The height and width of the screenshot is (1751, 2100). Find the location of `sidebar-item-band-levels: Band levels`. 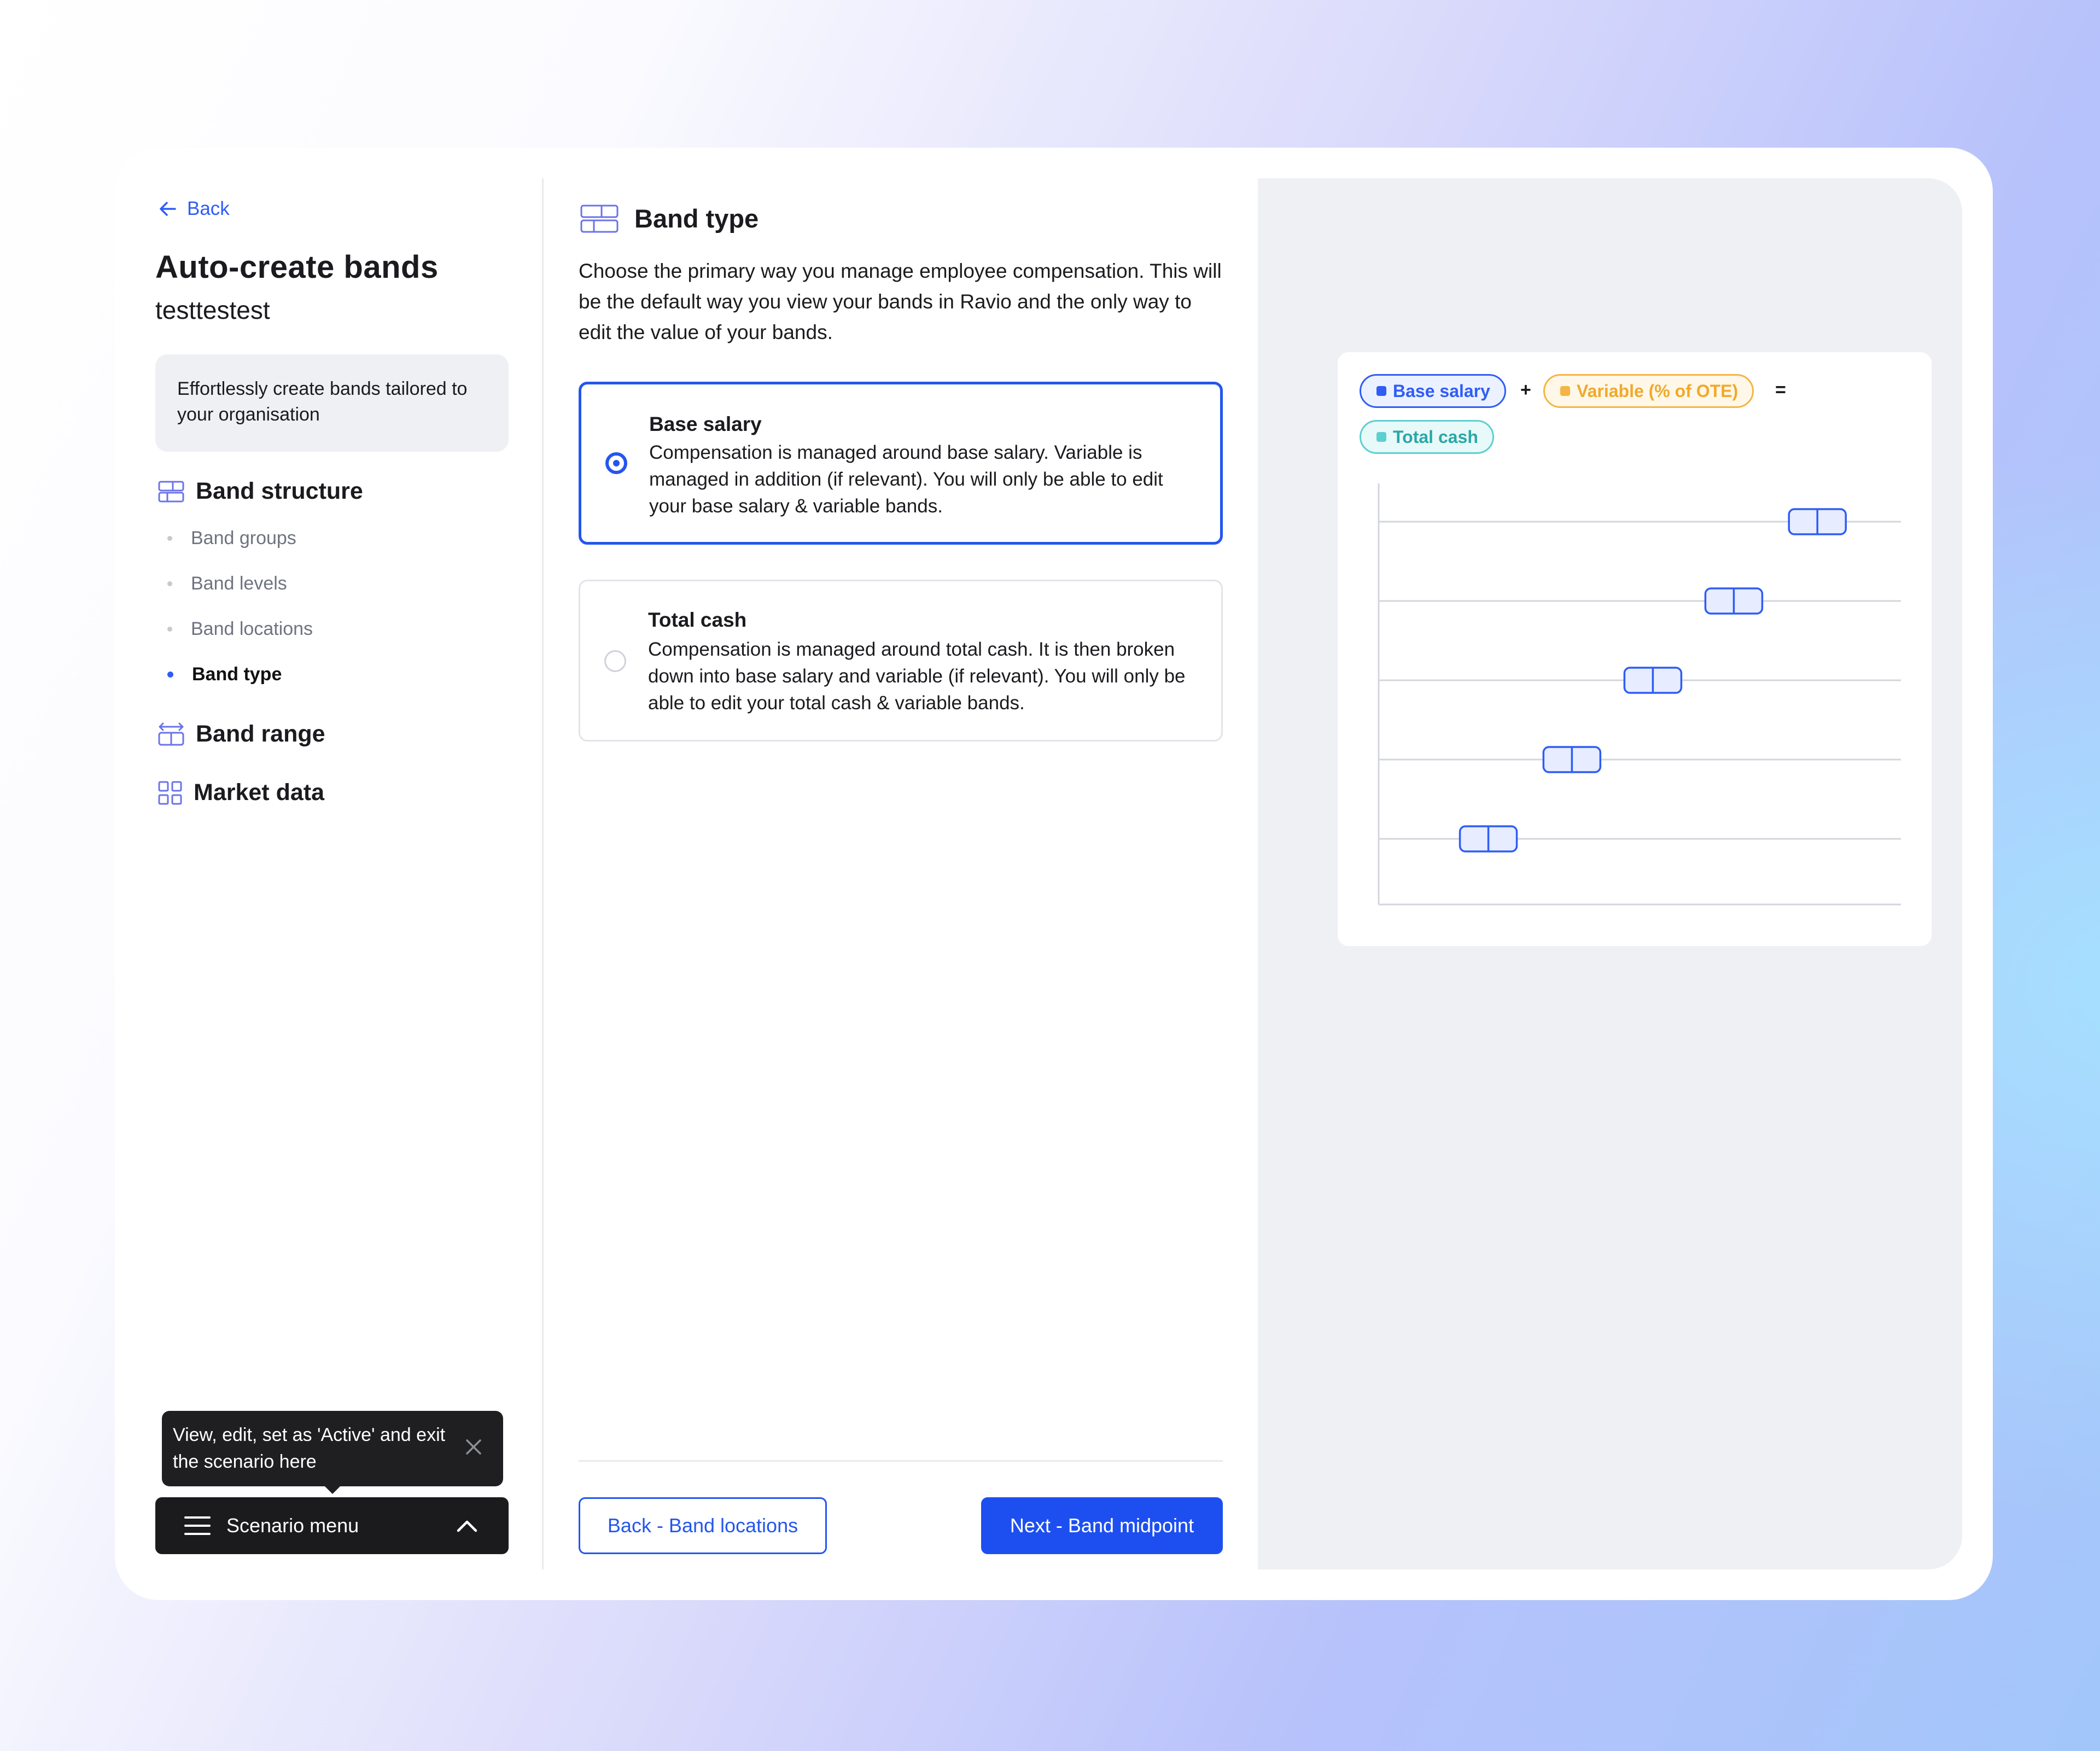

sidebar-item-band-levels: Band levels is located at coordinates (227, 583).